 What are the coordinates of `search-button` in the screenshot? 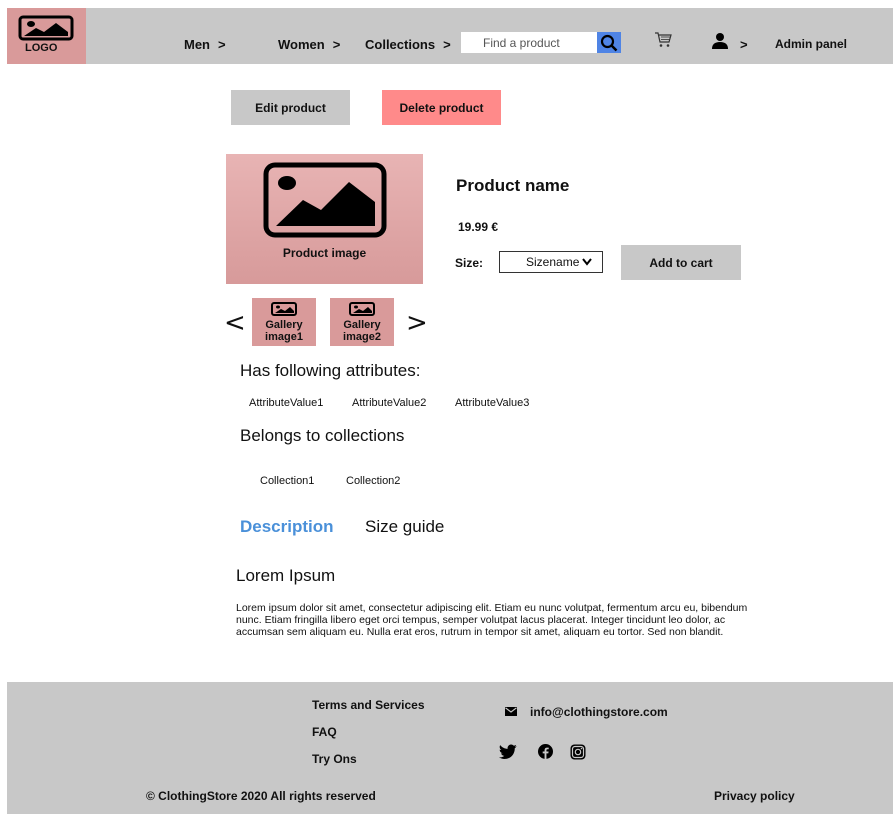 It's located at (609, 42).